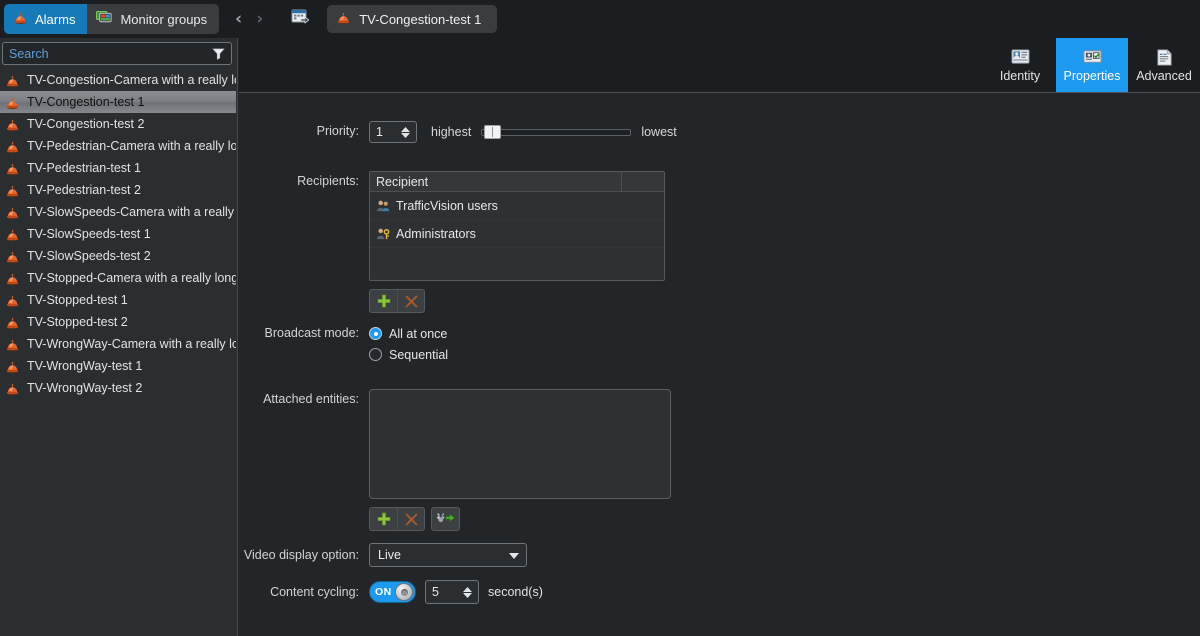  What do you see at coordinates (408, 333) in the screenshot?
I see `broadcast-option-all-at-once: All at once` at bounding box center [408, 333].